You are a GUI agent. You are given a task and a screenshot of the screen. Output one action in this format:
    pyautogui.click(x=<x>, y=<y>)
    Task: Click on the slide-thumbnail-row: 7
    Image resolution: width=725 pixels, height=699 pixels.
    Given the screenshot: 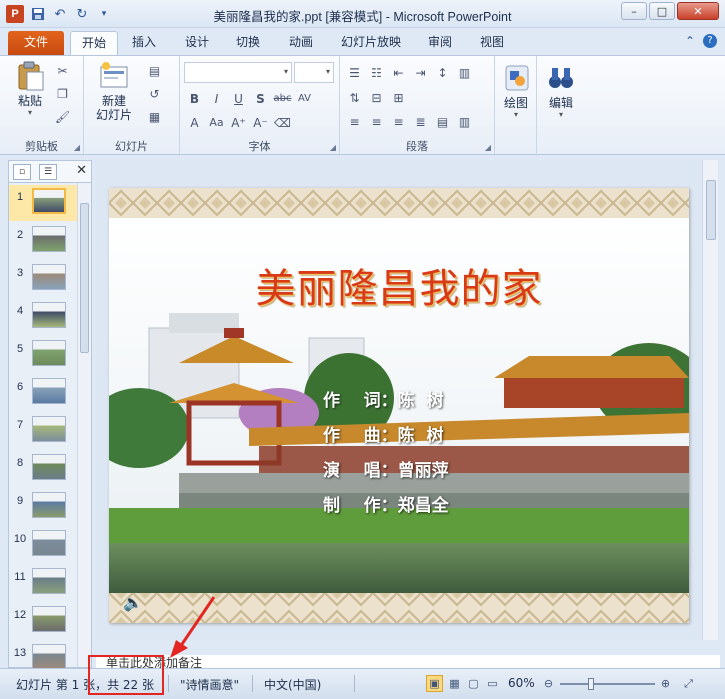 What is the action you would take?
    pyautogui.click(x=44, y=431)
    